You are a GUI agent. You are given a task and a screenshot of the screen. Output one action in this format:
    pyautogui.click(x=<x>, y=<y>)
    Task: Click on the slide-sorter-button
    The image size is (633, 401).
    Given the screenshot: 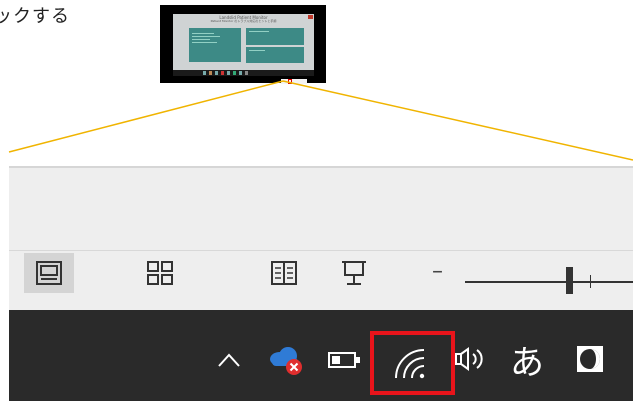 What is the action you would take?
    pyautogui.click(x=160, y=273)
    